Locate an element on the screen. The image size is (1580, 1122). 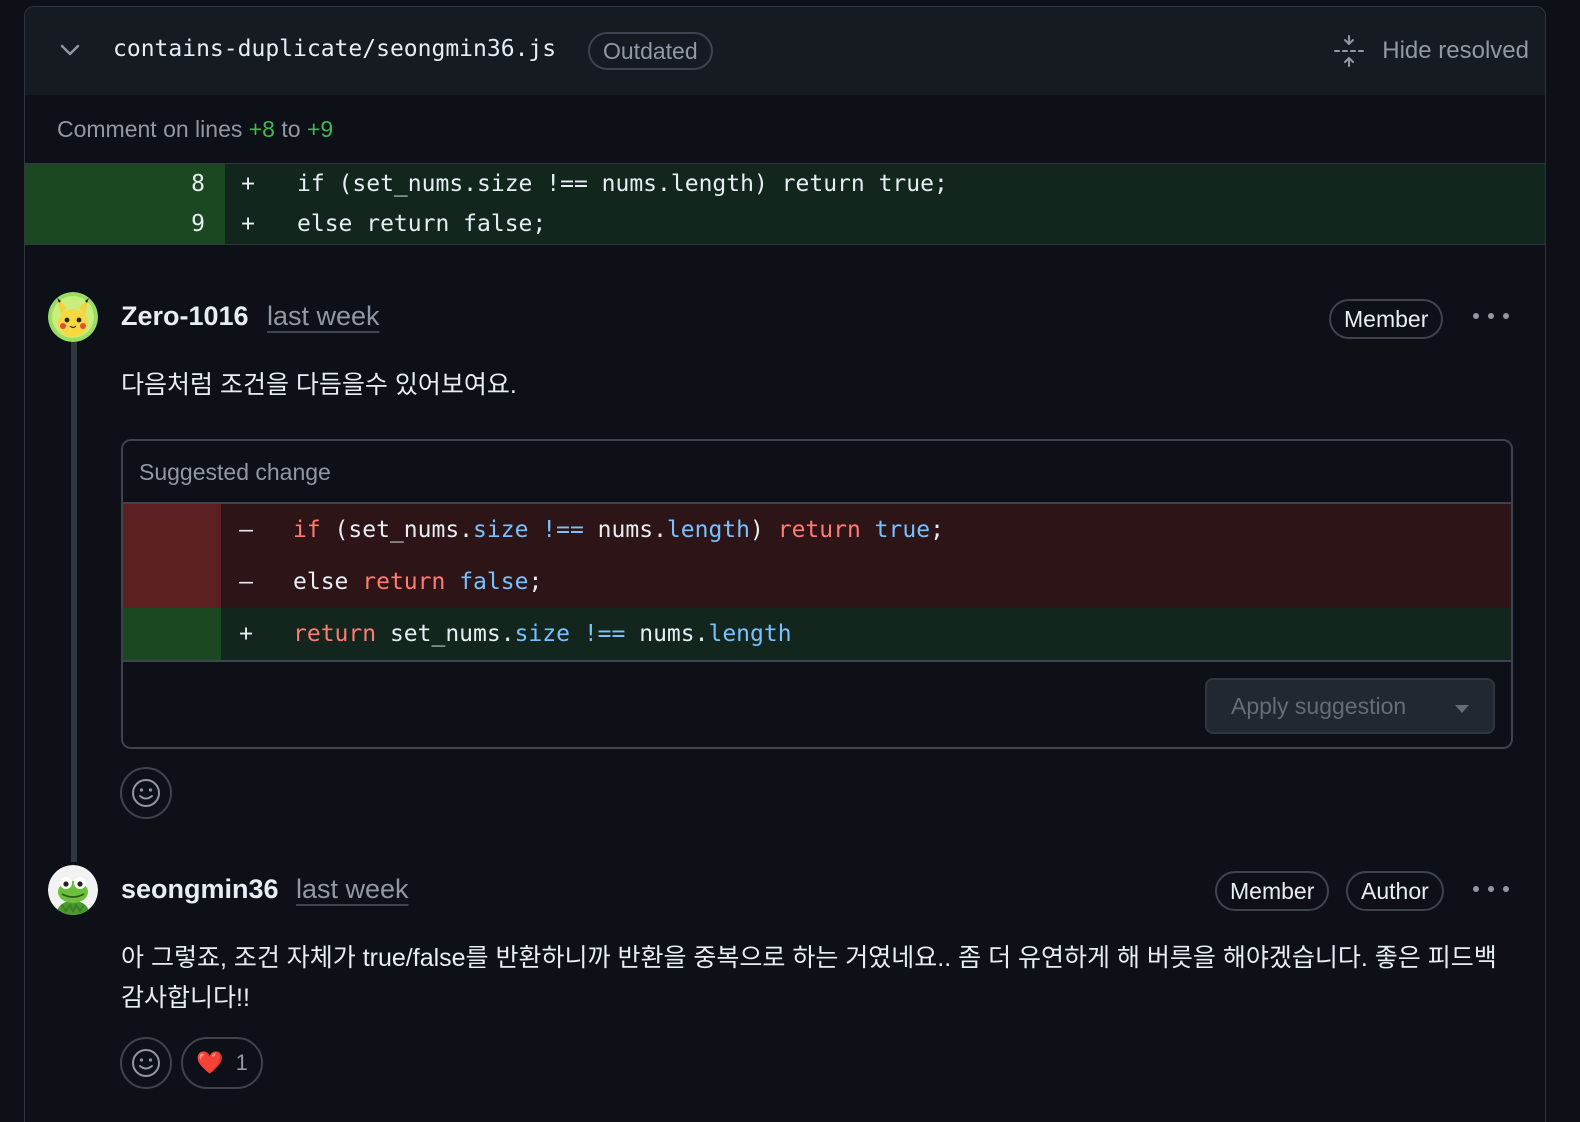
author-badge: Author is located at coordinates (1395, 891).